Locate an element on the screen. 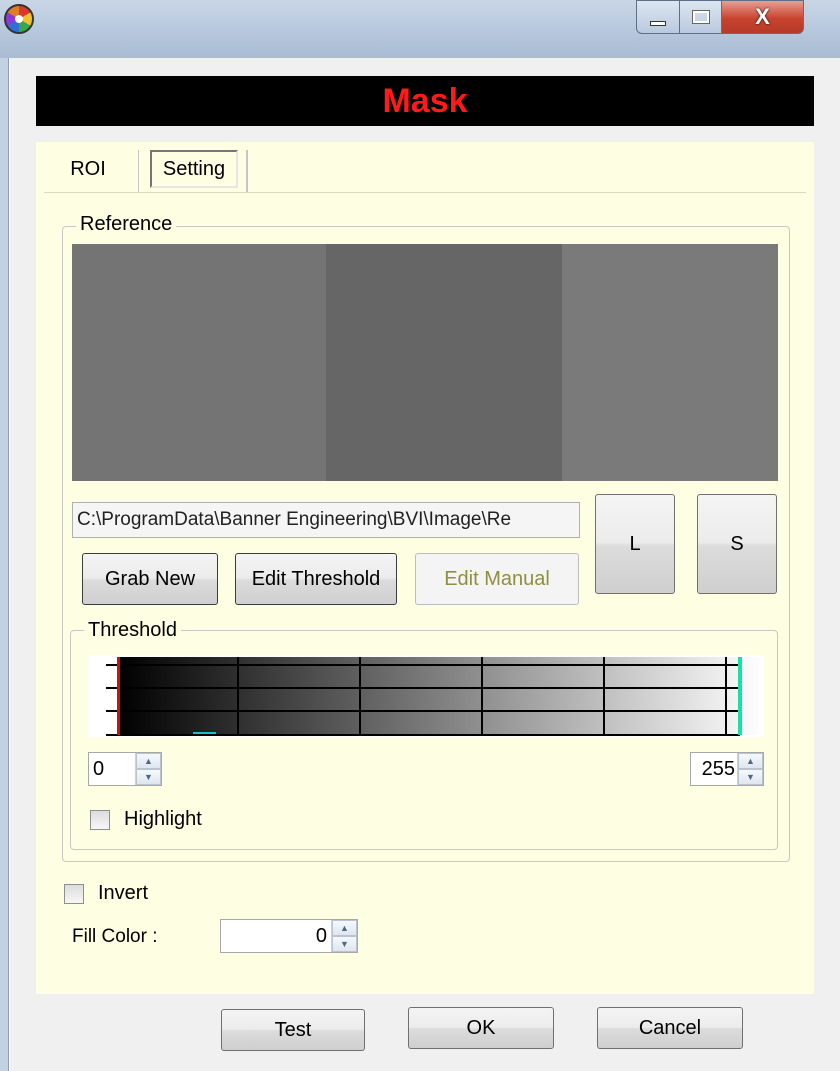 This screenshot has width=840, height=1071. maximize-button is located at coordinates (701, 17).